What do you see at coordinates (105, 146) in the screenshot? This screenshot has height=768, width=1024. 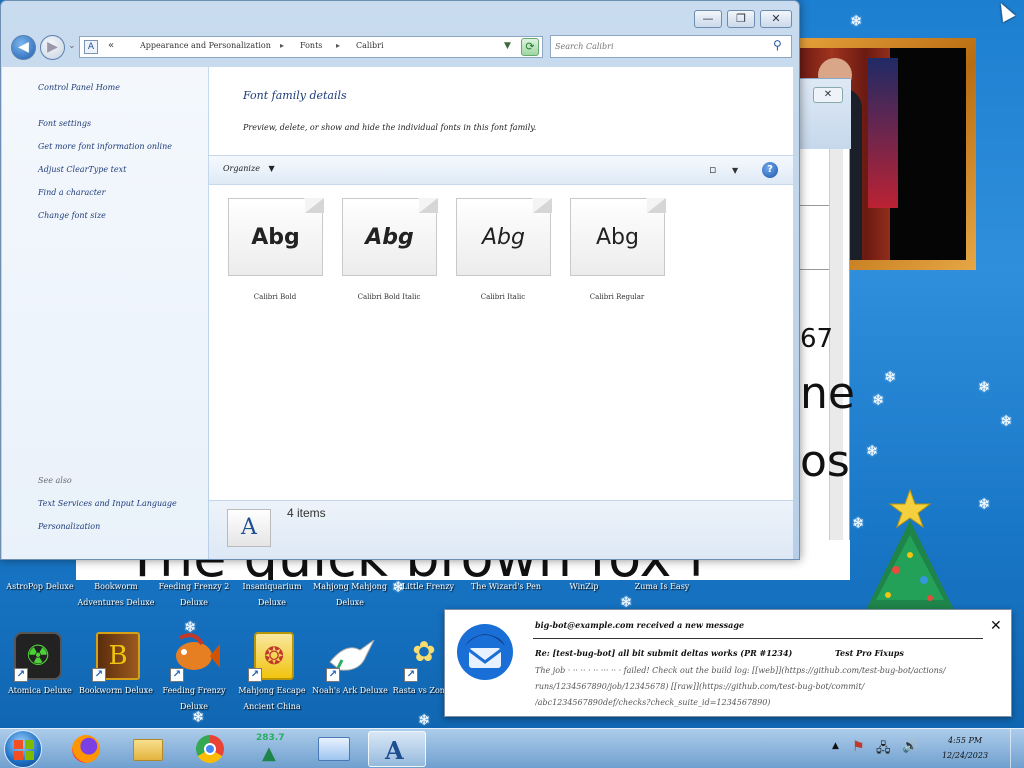 I see `sidebar-link-font-info-online: Get more font information online` at bounding box center [105, 146].